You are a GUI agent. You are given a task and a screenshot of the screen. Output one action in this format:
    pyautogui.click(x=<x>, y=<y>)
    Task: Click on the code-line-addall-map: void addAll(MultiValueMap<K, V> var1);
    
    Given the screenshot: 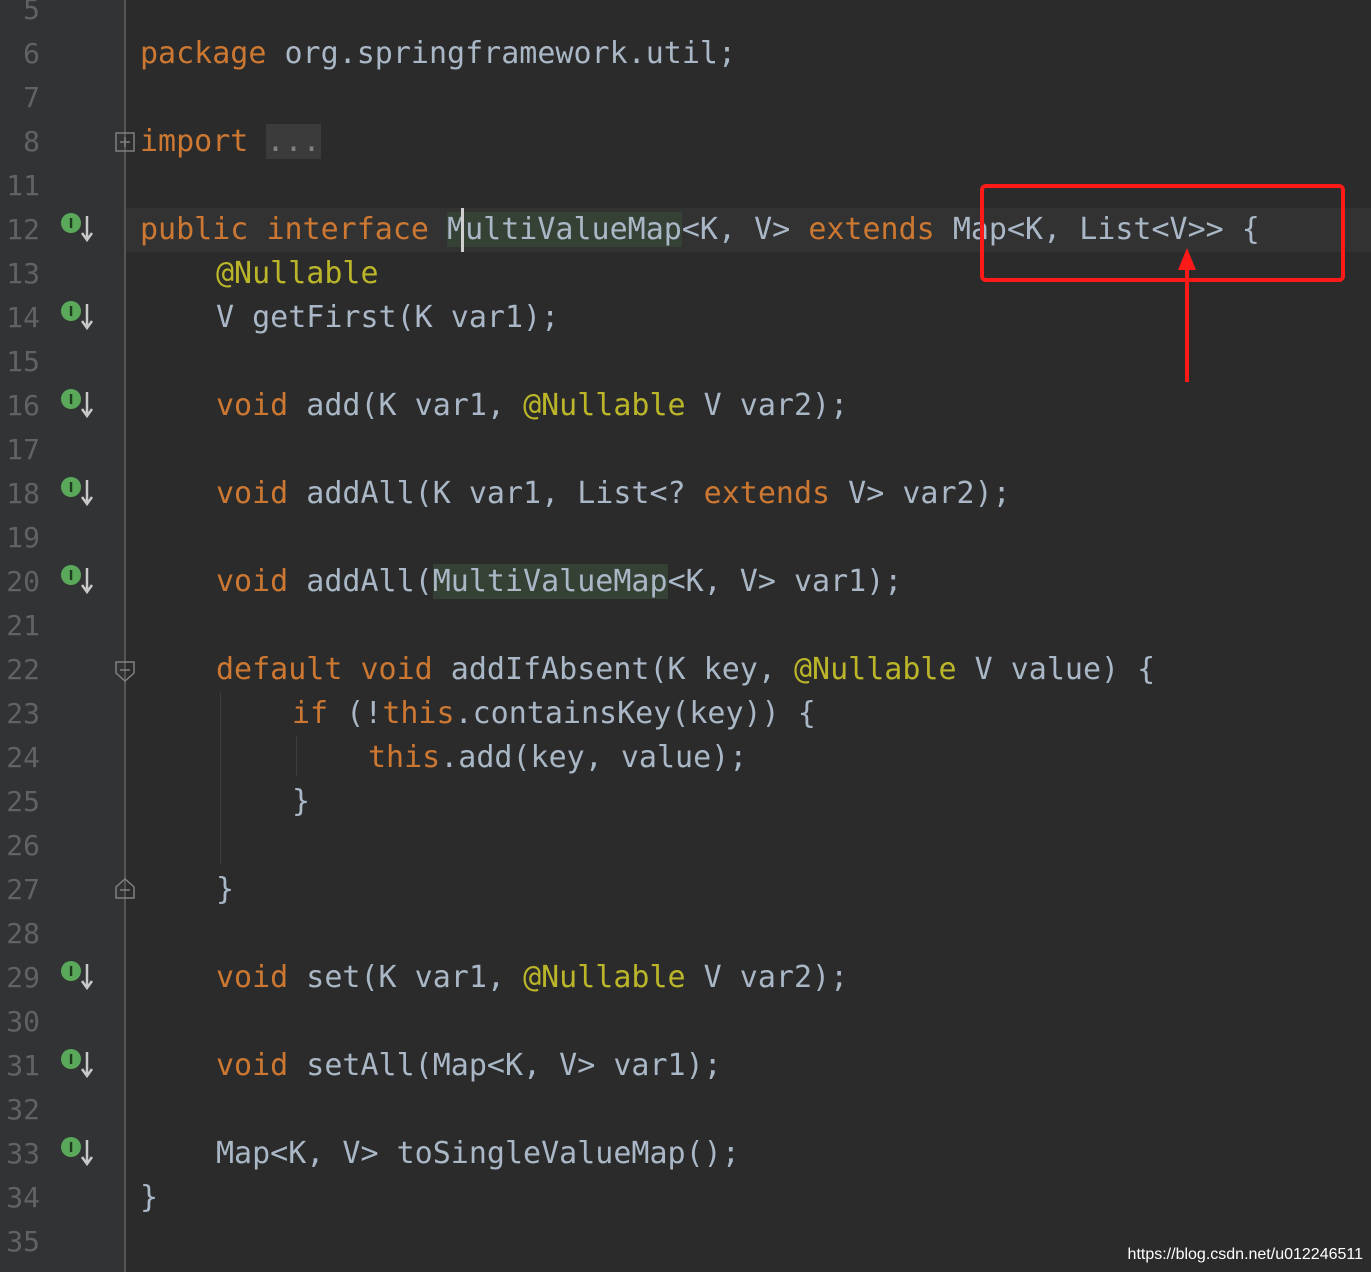 What is the action you would take?
    pyautogui.click(x=559, y=581)
    